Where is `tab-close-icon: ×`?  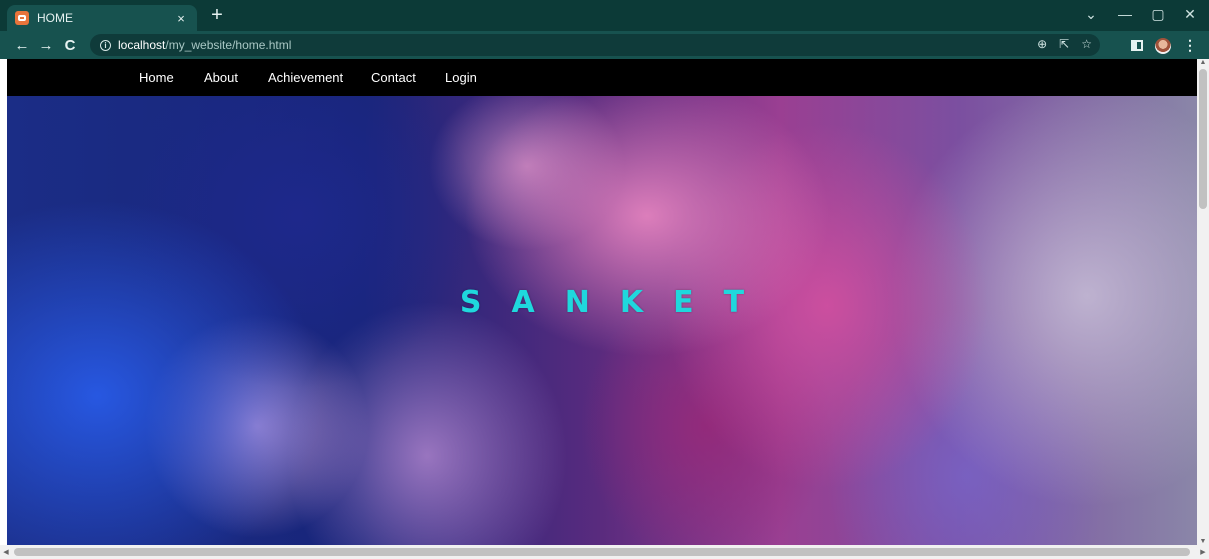 tab-close-icon: × is located at coordinates (181, 18).